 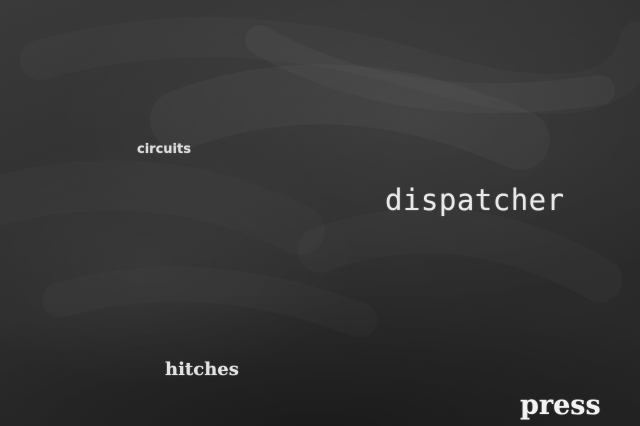 I want to click on chalk-word-circuits: circuits, so click(x=164, y=149).